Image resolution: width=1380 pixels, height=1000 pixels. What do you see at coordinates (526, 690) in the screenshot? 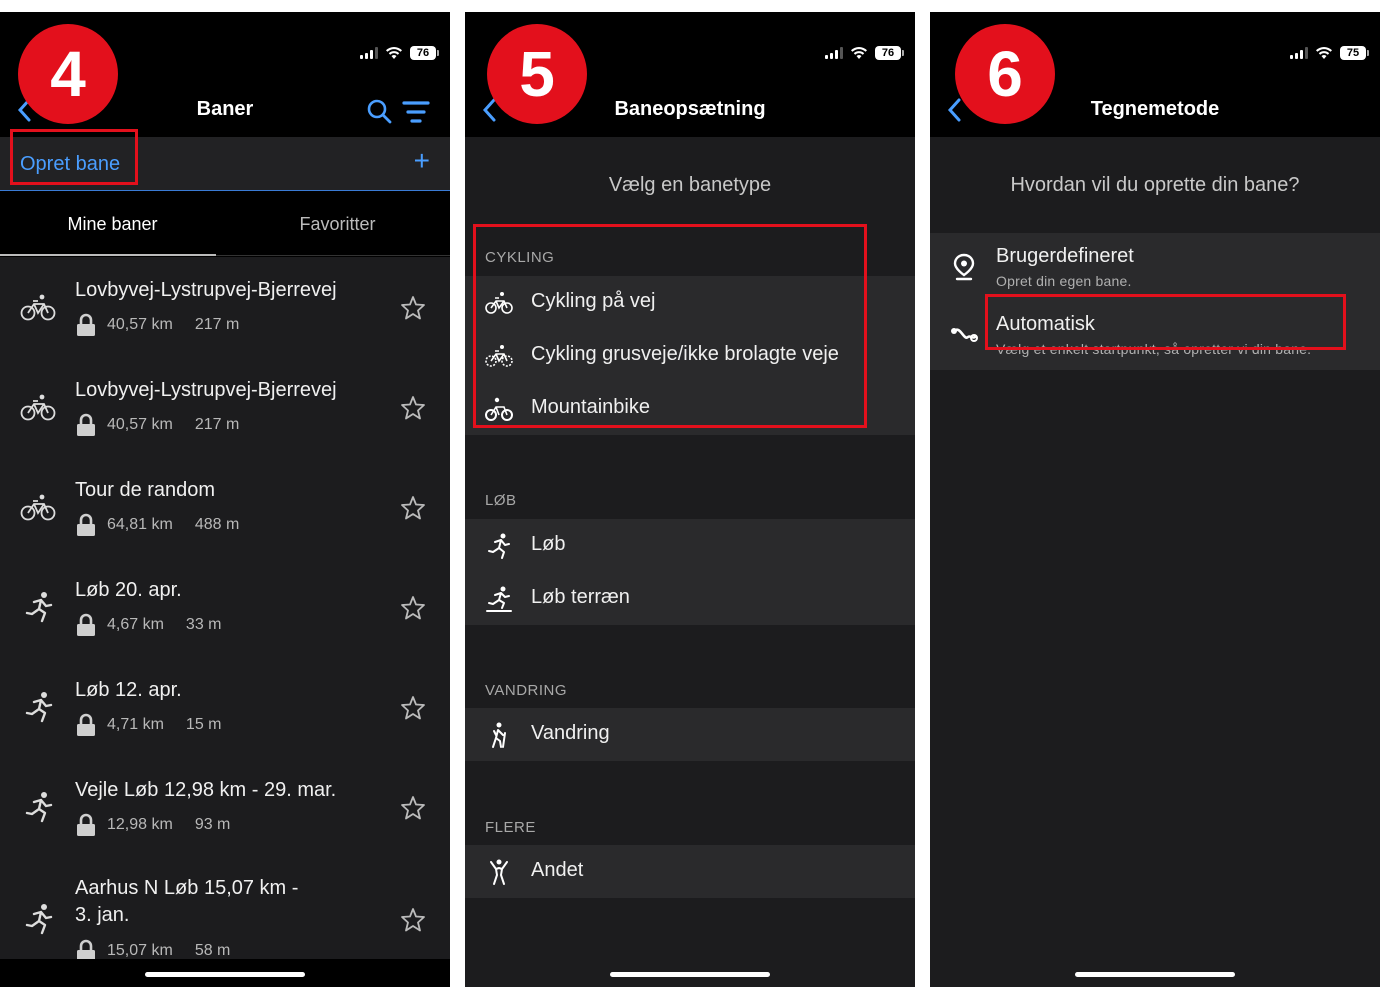
I see `section-label-hiking: VANDRING` at bounding box center [526, 690].